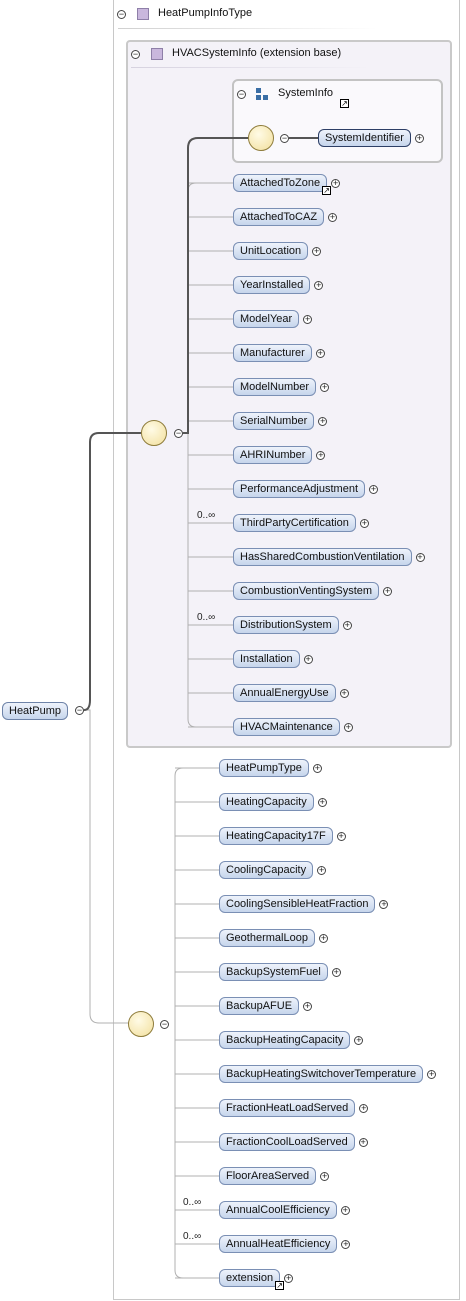  Describe the element at coordinates (121, 14) in the screenshot. I see `collapse-type-icon: −` at that location.